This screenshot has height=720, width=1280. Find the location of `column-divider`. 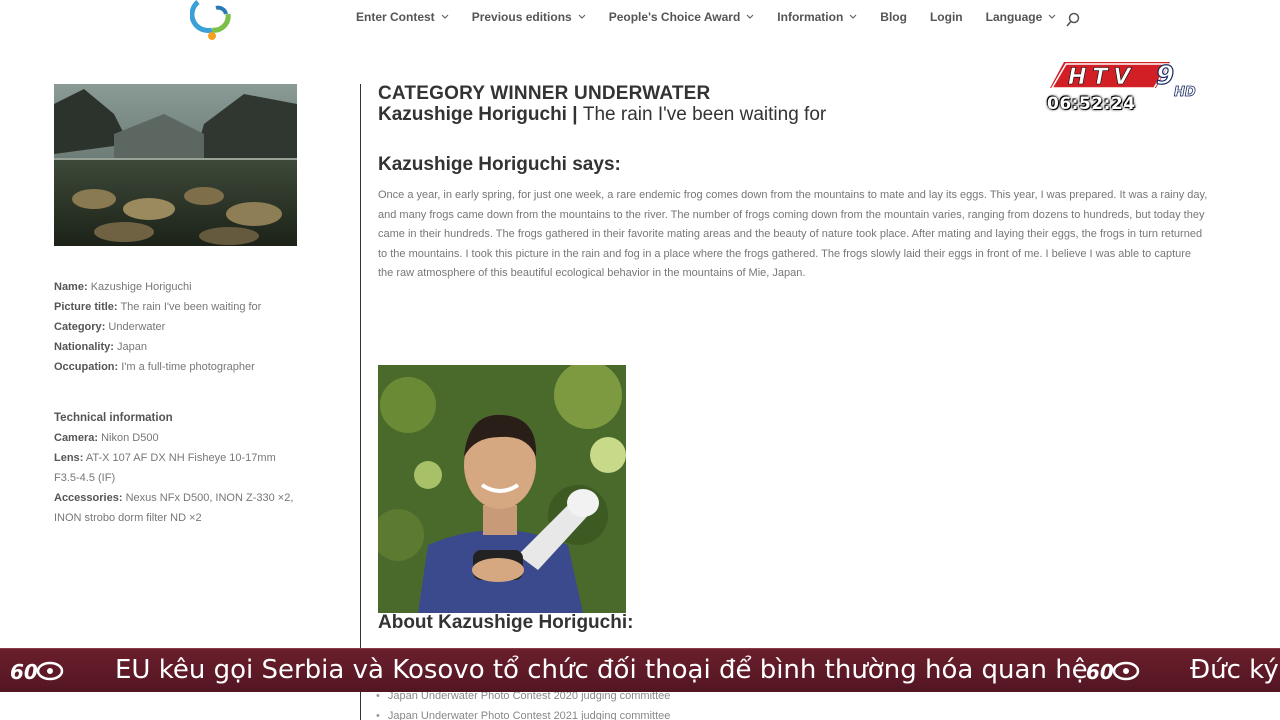

column-divider is located at coordinates (360, 402).